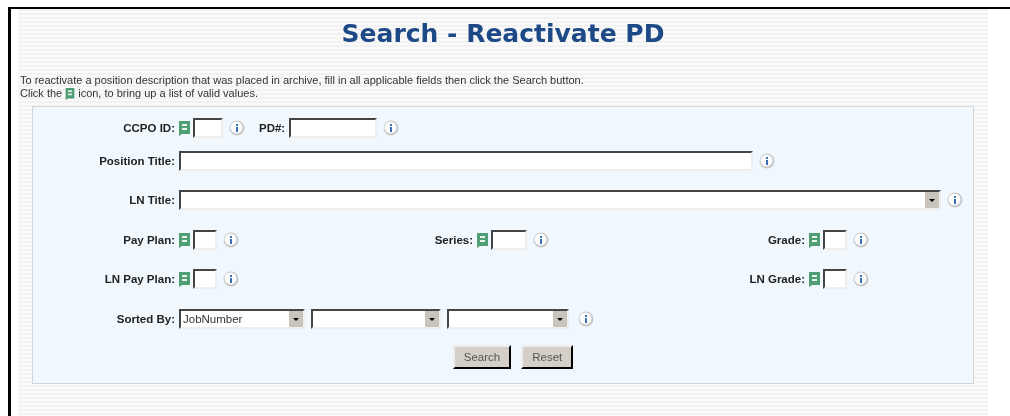 The image size is (1010, 416). What do you see at coordinates (137, 161) in the screenshot?
I see `field-label: Position Title:` at bounding box center [137, 161].